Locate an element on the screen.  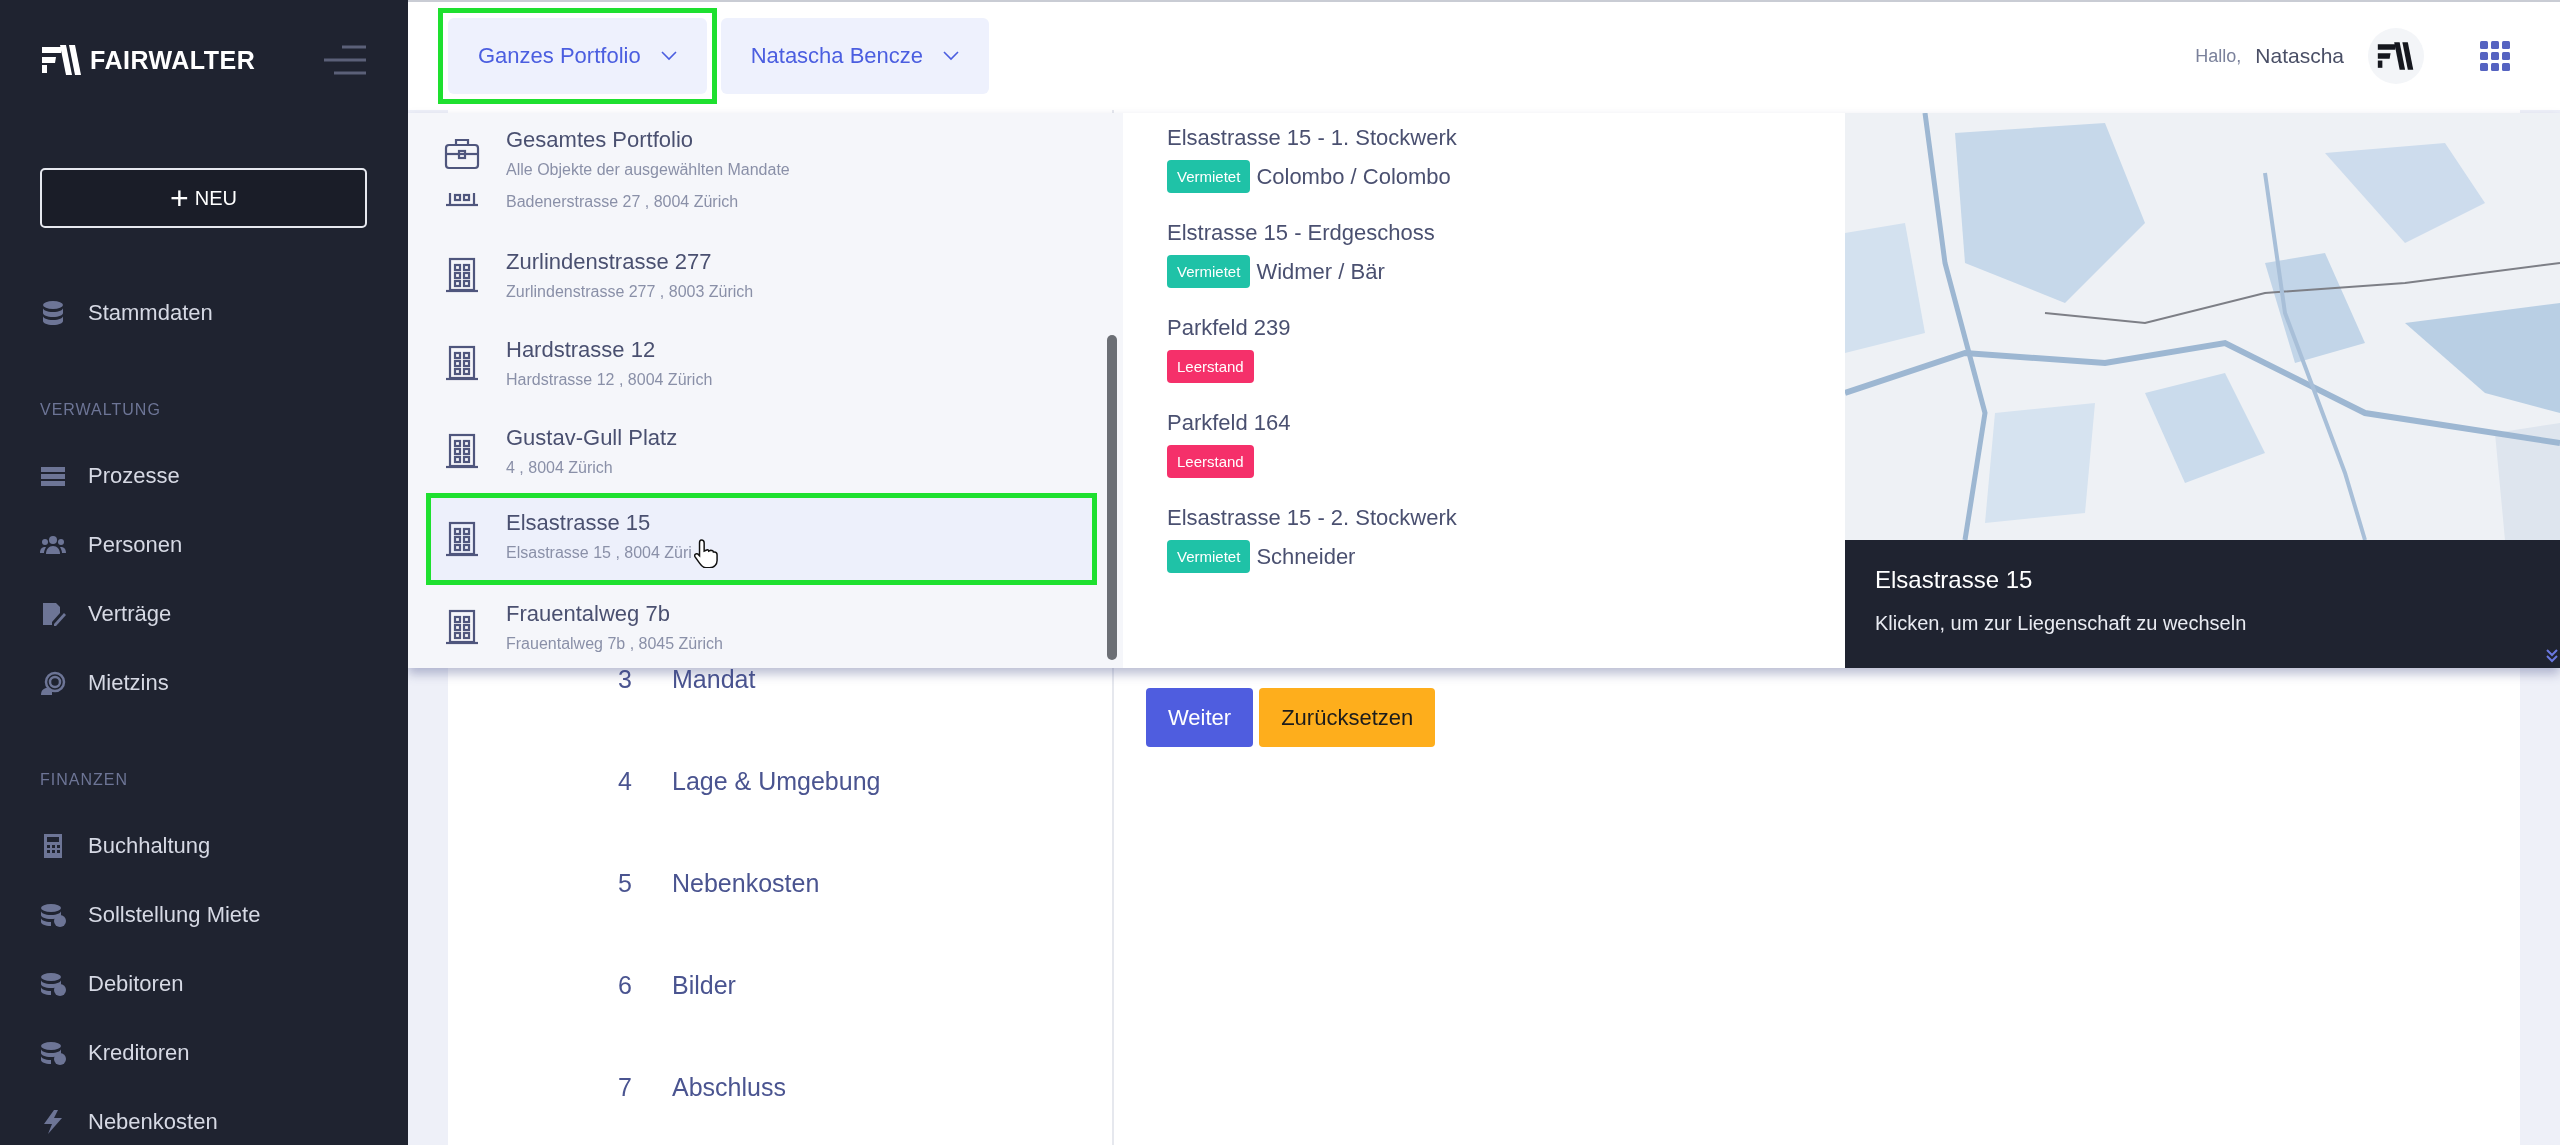
logo-icon is located at coordinates (62, 60).